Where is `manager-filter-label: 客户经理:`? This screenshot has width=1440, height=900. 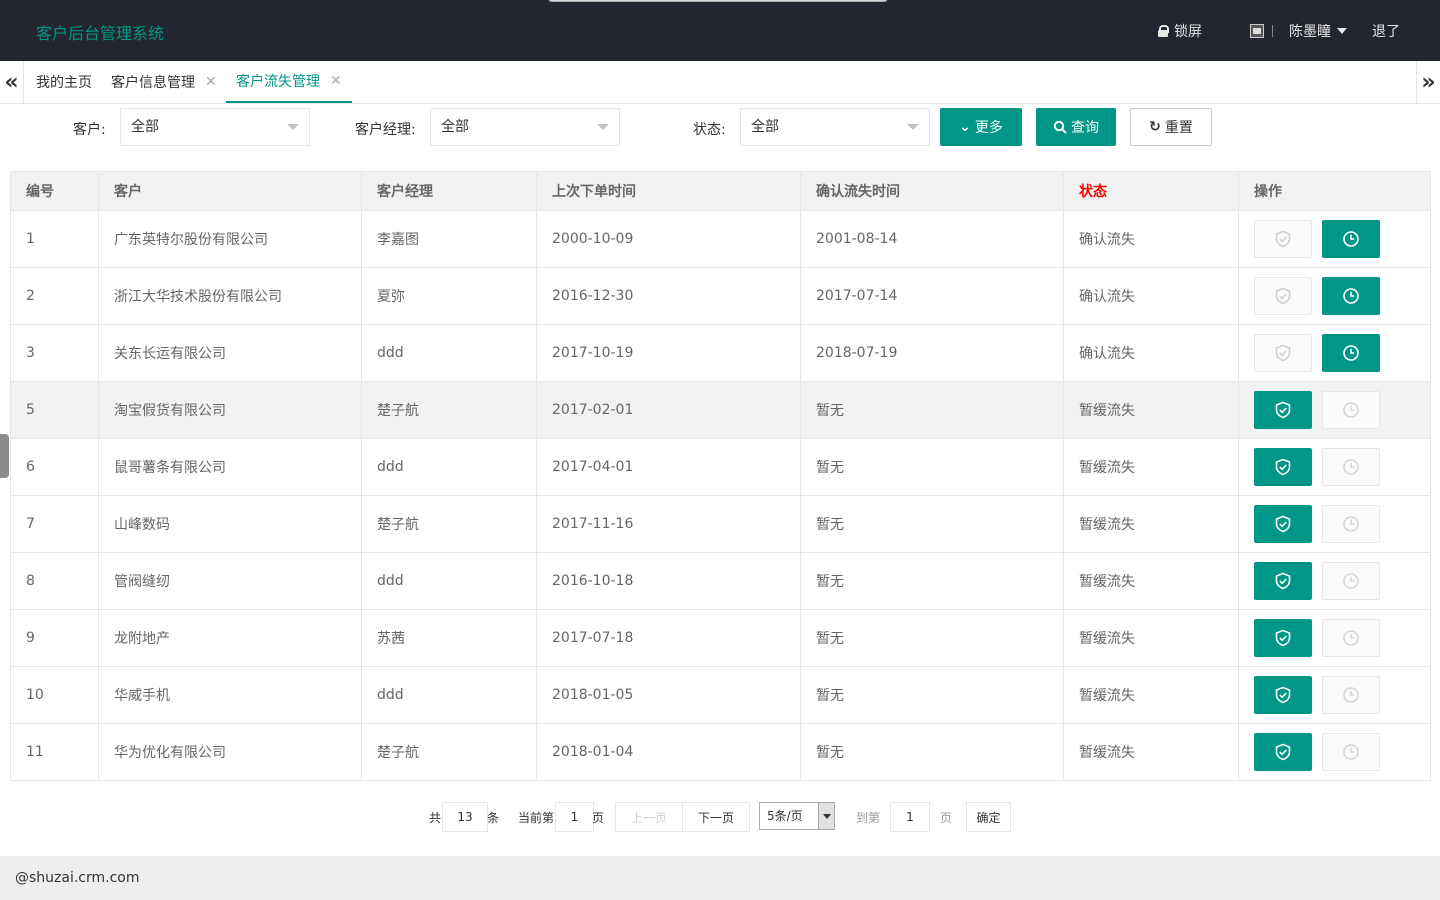
manager-filter-label: 客户经理: is located at coordinates (385, 130).